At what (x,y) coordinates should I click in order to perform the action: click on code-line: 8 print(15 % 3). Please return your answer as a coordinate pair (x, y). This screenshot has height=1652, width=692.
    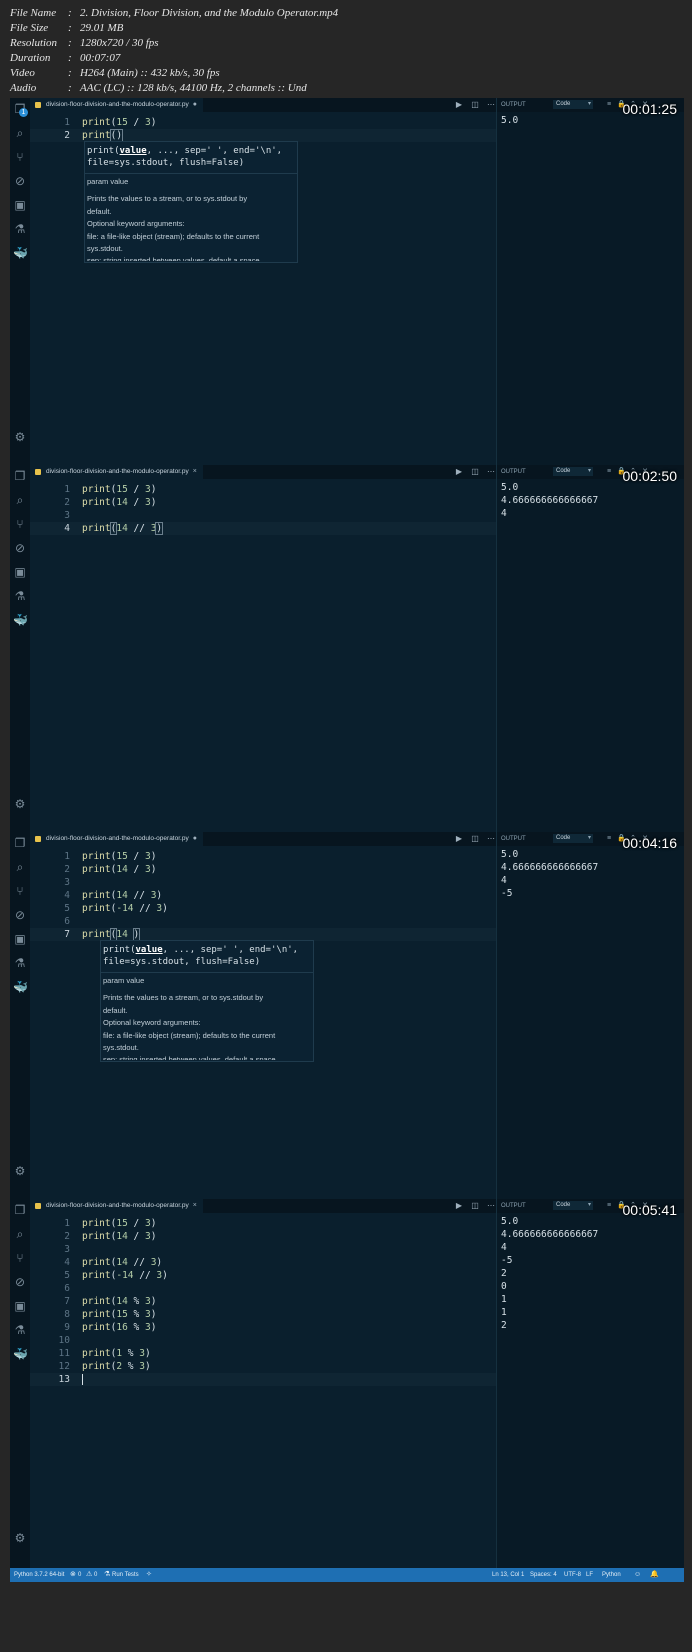
    Looking at the image, I should click on (273, 1314).